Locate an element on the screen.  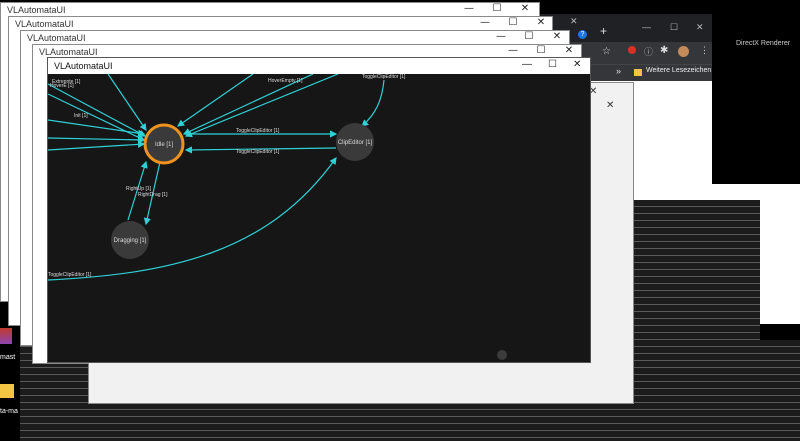
edge-label-toggle-bottom: ToggleClipEditor [1] is located at coordinates (70, 275).